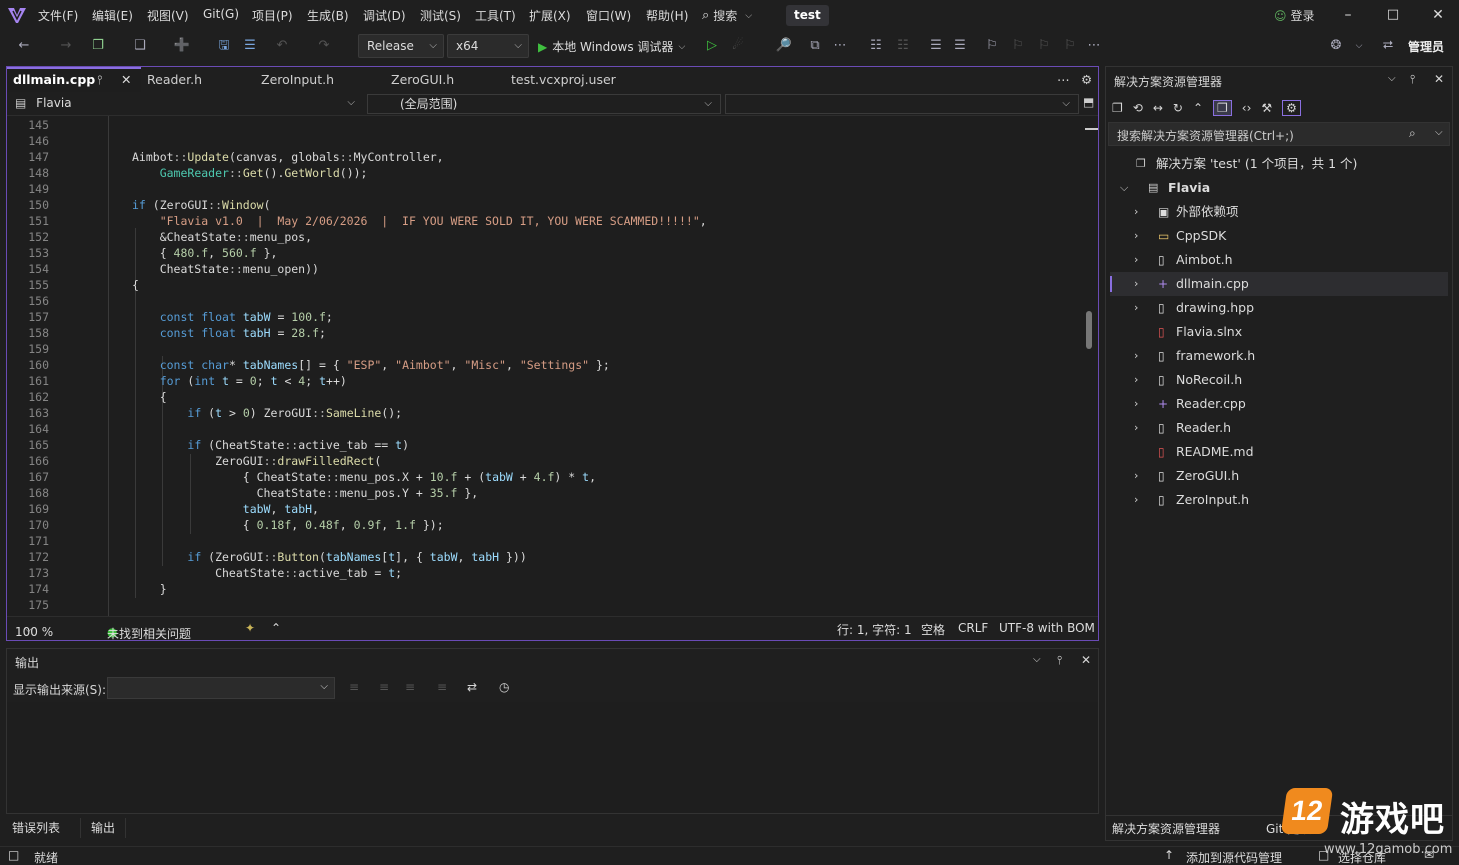  What do you see at coordinates (354, 687) in the screenshot?
I see `find-message-icon: ≡` at bounding box center [354, 687].